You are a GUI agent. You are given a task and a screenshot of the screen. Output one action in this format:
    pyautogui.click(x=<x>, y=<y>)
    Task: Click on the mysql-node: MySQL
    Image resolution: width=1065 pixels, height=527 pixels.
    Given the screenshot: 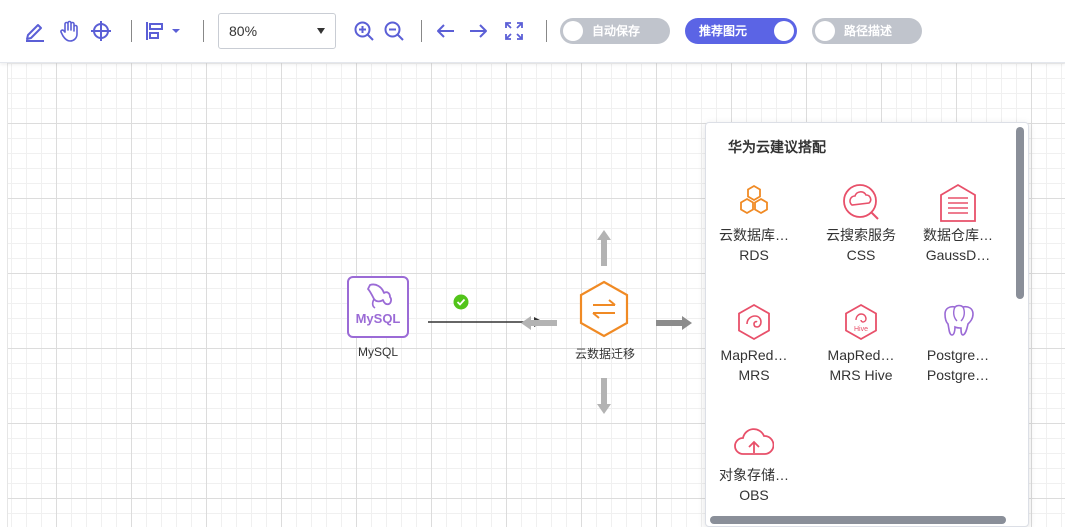 What is the action you would take?
    pyautogui.click(x=378, y=307)
    